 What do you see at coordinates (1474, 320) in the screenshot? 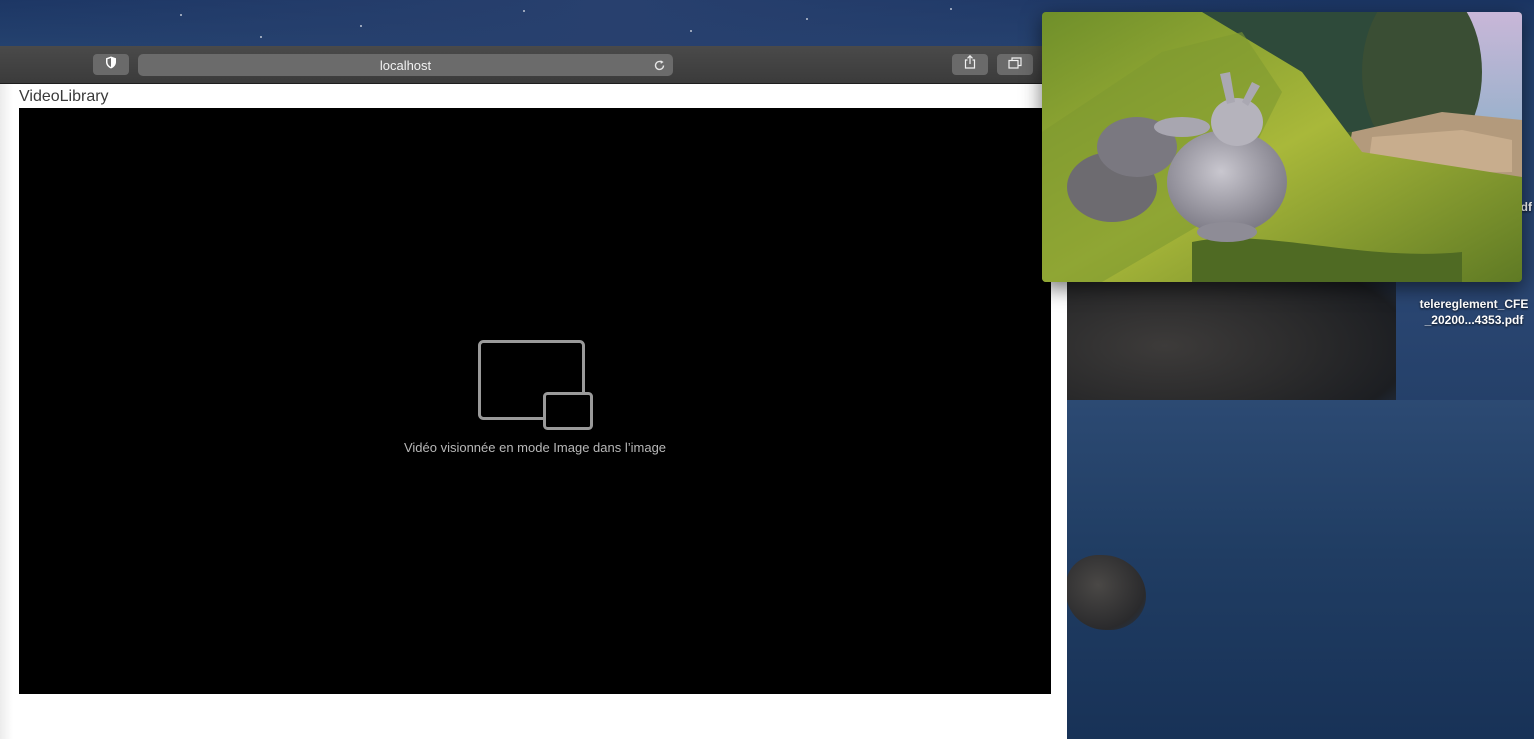
I see `desktop-file-label-line2: _20200...4353.pdf` at bounding box center [1474, 320].